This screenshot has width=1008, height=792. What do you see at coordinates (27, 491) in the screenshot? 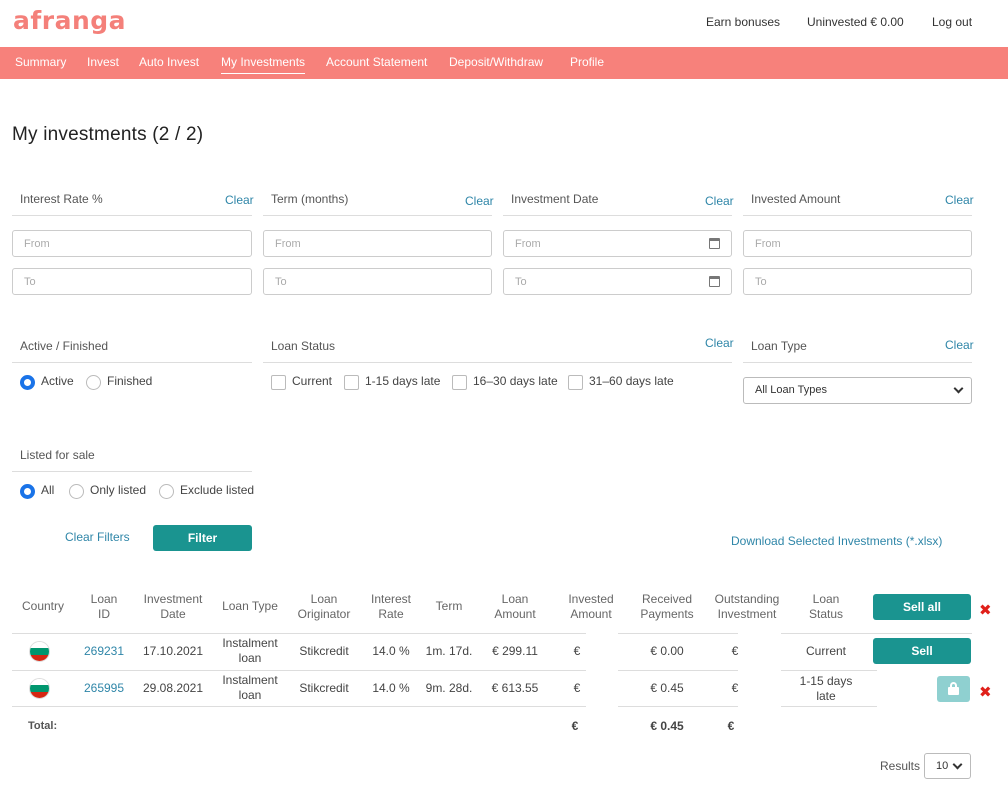
I see `radio-all` at bounding box center [27, 491].